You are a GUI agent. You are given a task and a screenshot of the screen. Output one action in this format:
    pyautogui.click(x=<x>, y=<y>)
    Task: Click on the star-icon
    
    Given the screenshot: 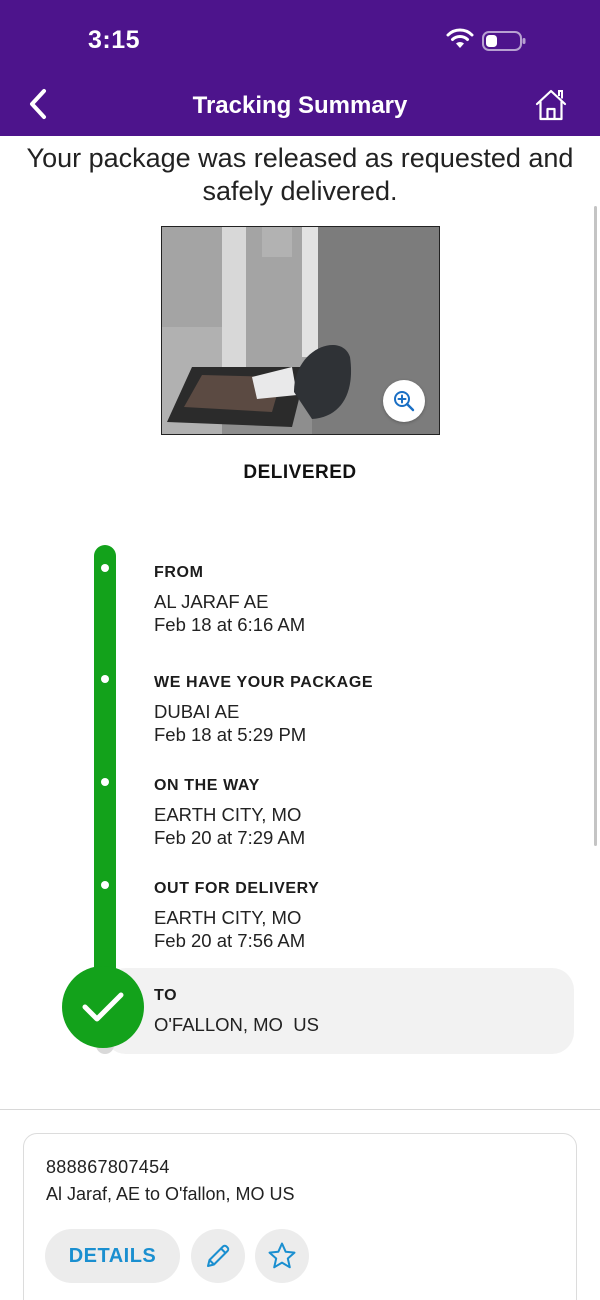 What is the action you would take?
    pyautogui.click(x=282, y=1255)
    